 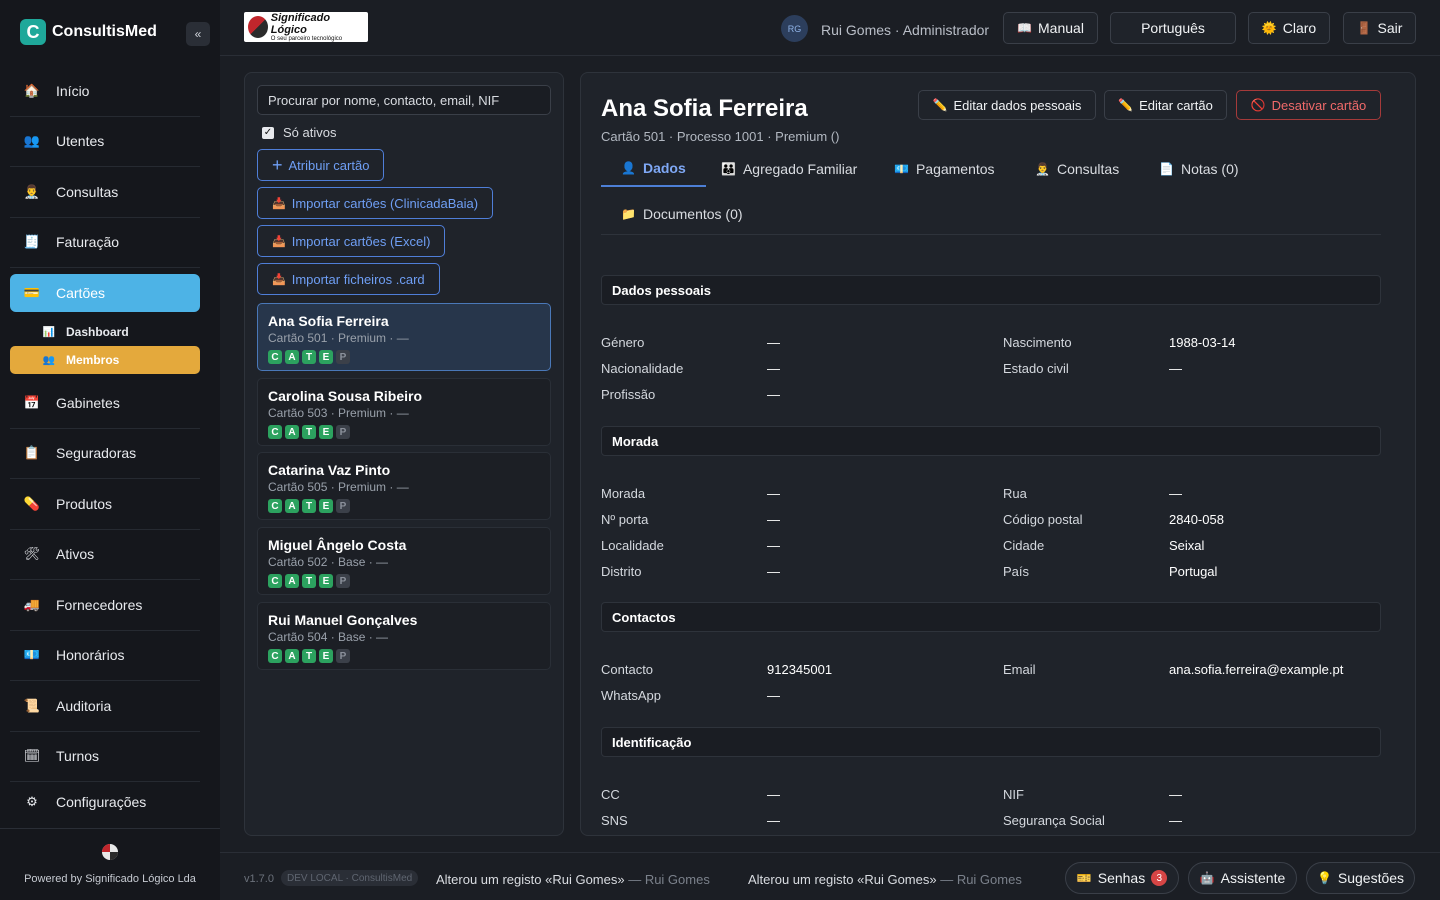 I want to click on tab-consultas: 👨‍⚕️ Consultas, so click(x=1077, y=169).